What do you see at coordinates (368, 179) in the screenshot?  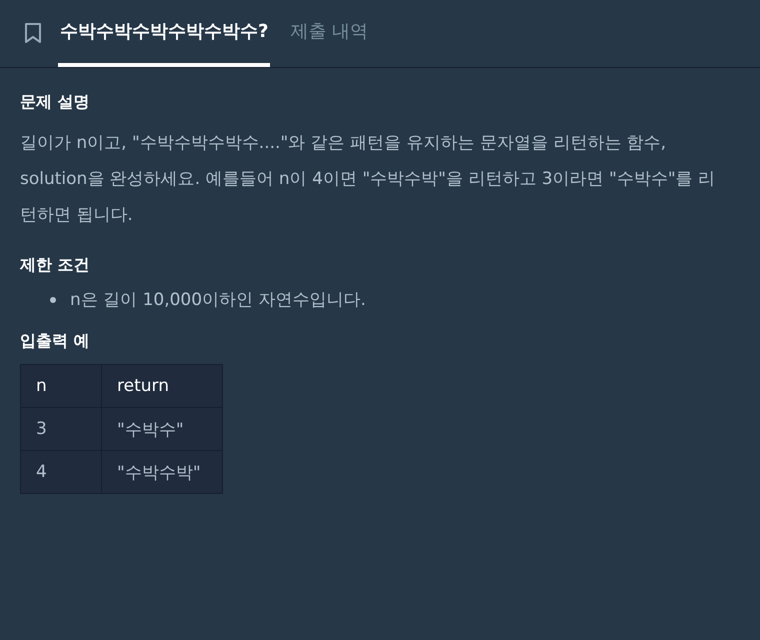 I see `problem-description: 길이가 n이고, "수박수박수박수...."와 같은 패턴을 유지하는 문자열을 리턴하는 함수, solution을 완성하세요. 예를들어 n이 4이면 "수박수박"을 리턴하고 3이라면 "수박수"를 리턴하면 됩니다.` at bounding box center [368, 179].